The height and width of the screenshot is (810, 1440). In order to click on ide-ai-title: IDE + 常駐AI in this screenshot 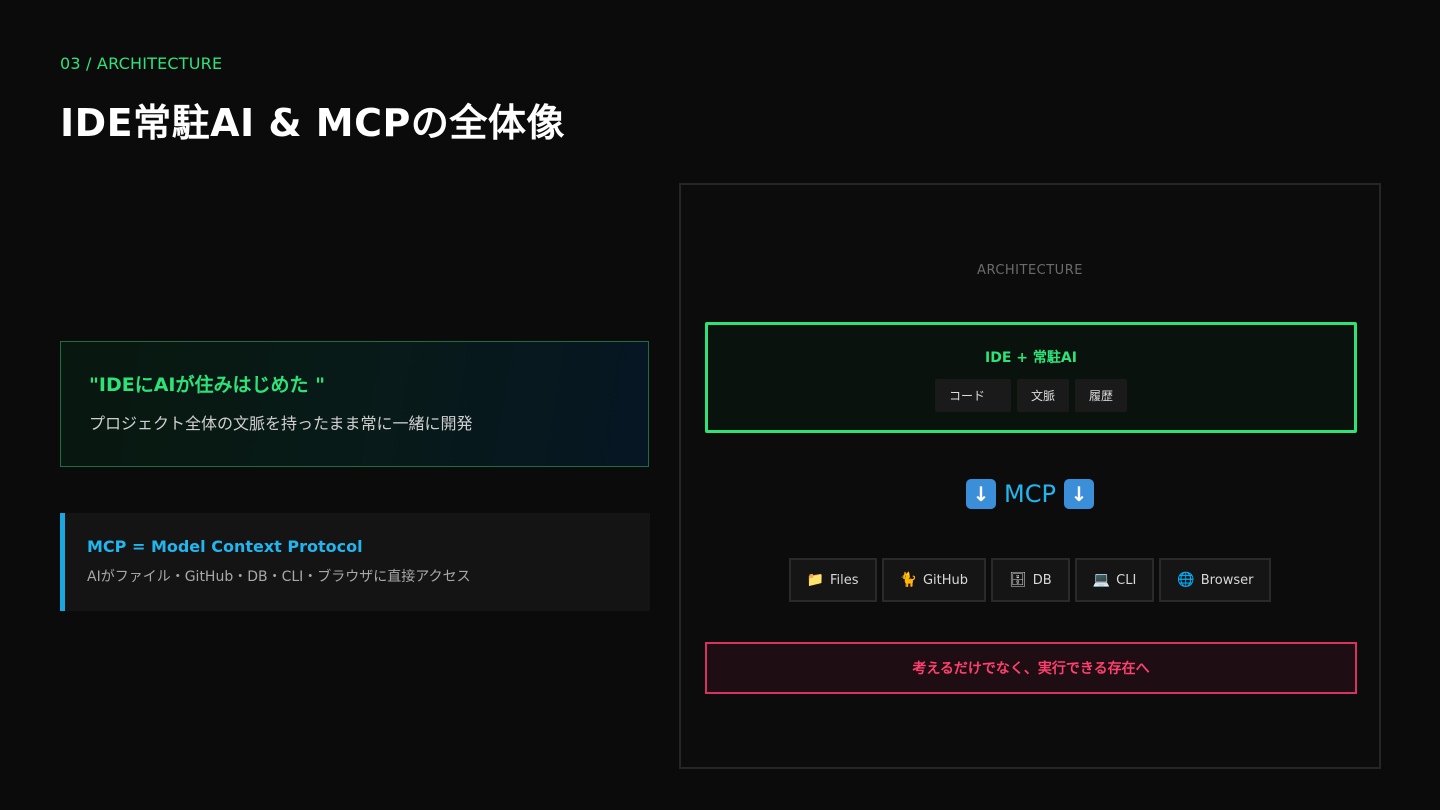, I will do `click(1031, 358)`.